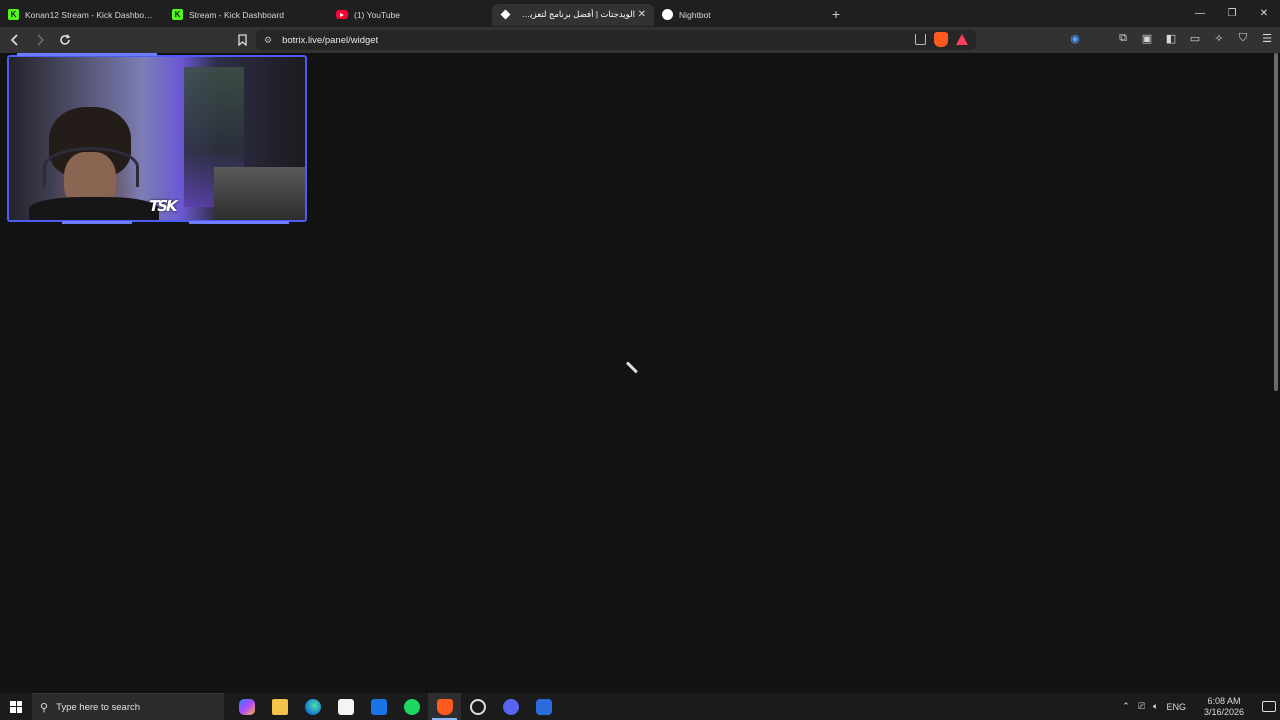  I want to click on search-placeholder: Type here to search, so click(98, 707).